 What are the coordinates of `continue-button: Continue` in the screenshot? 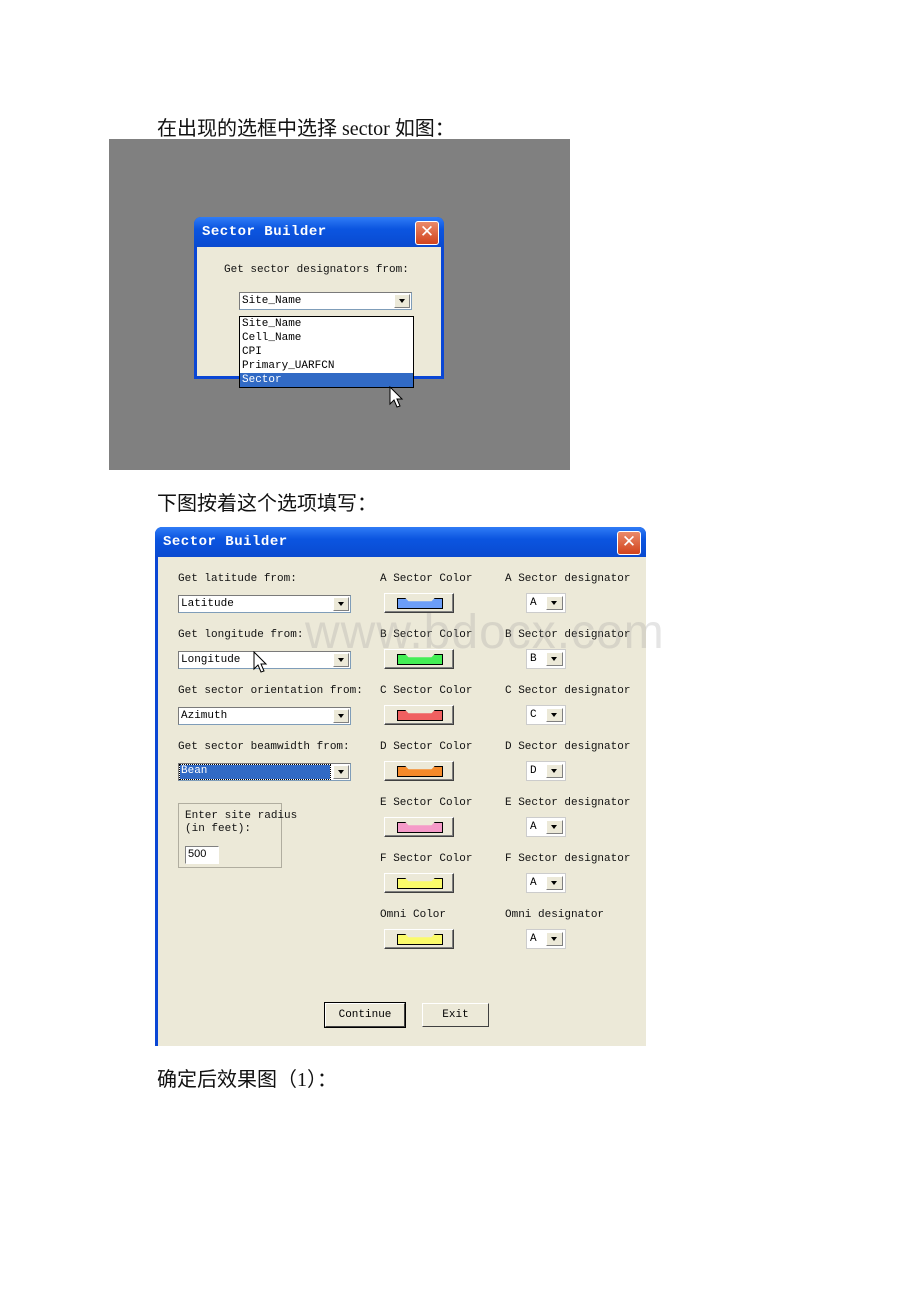 It's located at (365, 1015).